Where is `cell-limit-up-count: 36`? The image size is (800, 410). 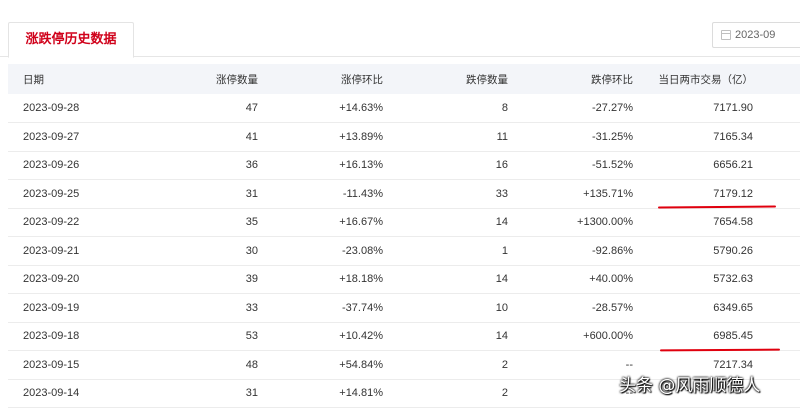
cell-limit-up-count: 36 is located at coordinates (178, 165).